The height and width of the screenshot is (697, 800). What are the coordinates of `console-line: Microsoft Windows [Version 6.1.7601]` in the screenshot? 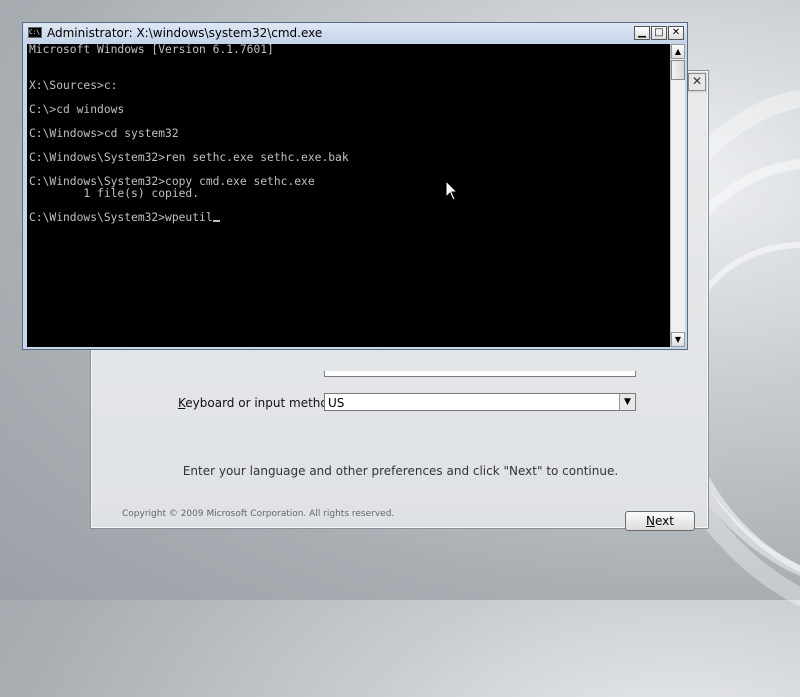 It's located at (151, 50).